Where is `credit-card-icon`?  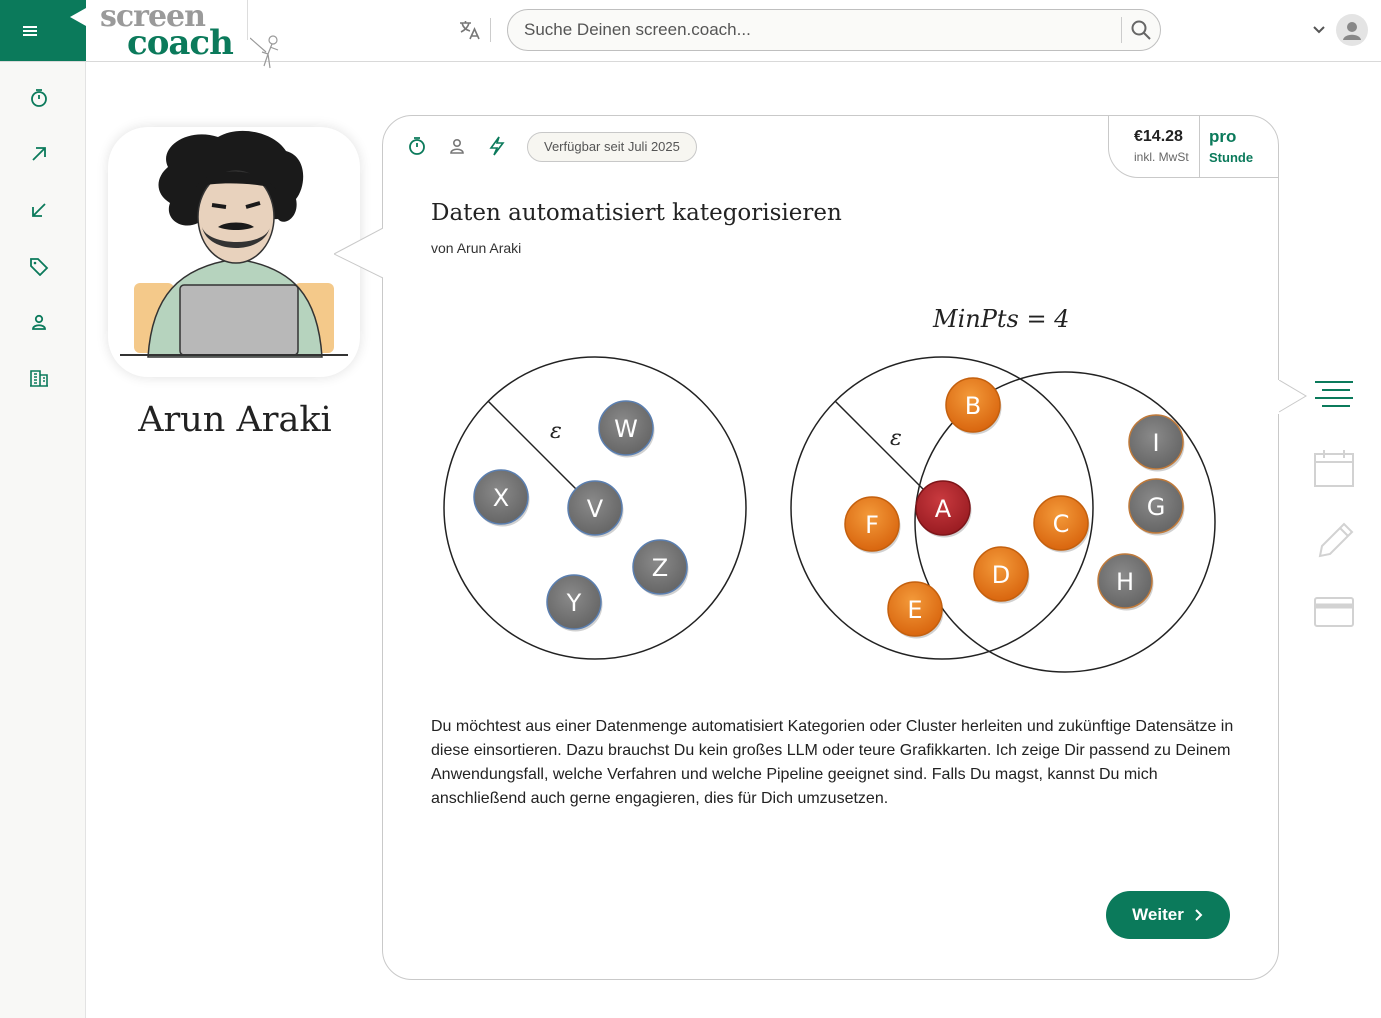 credit-card-icon is located at coordinates (1334, 612).